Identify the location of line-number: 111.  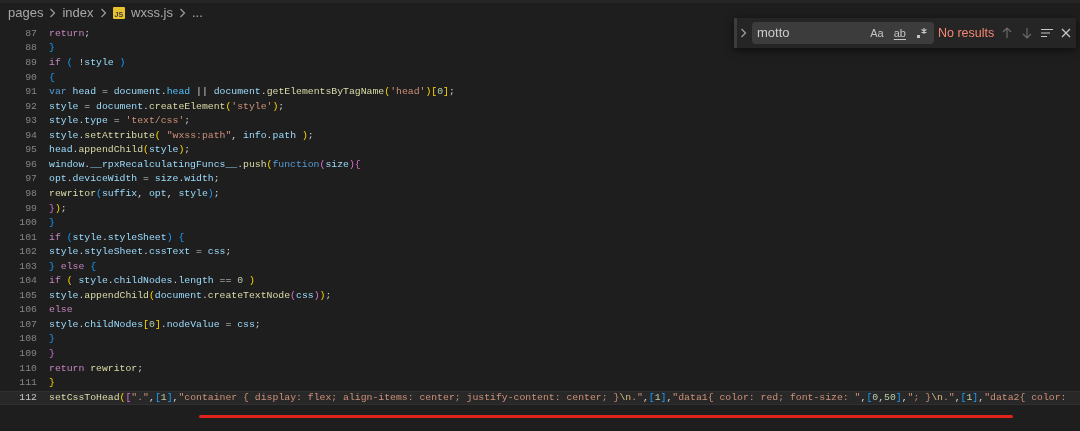
(27, 383).